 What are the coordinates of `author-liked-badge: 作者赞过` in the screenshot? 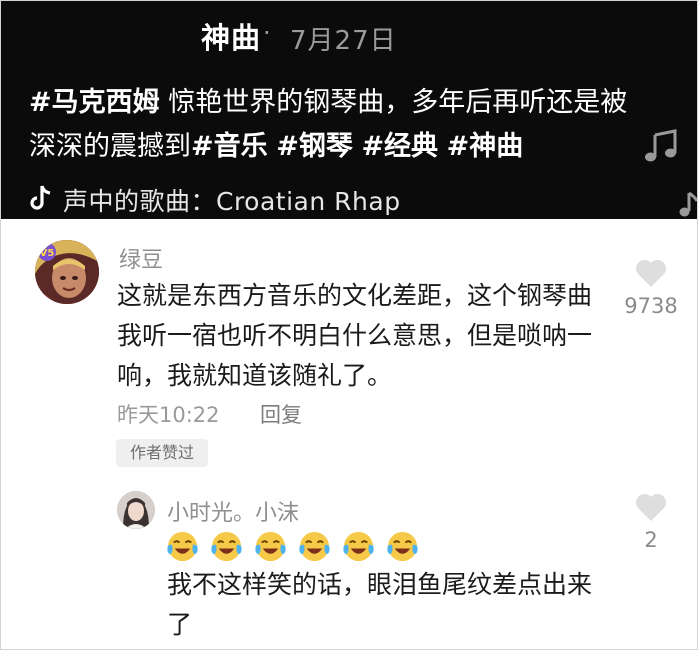 It's located at (162, 453).